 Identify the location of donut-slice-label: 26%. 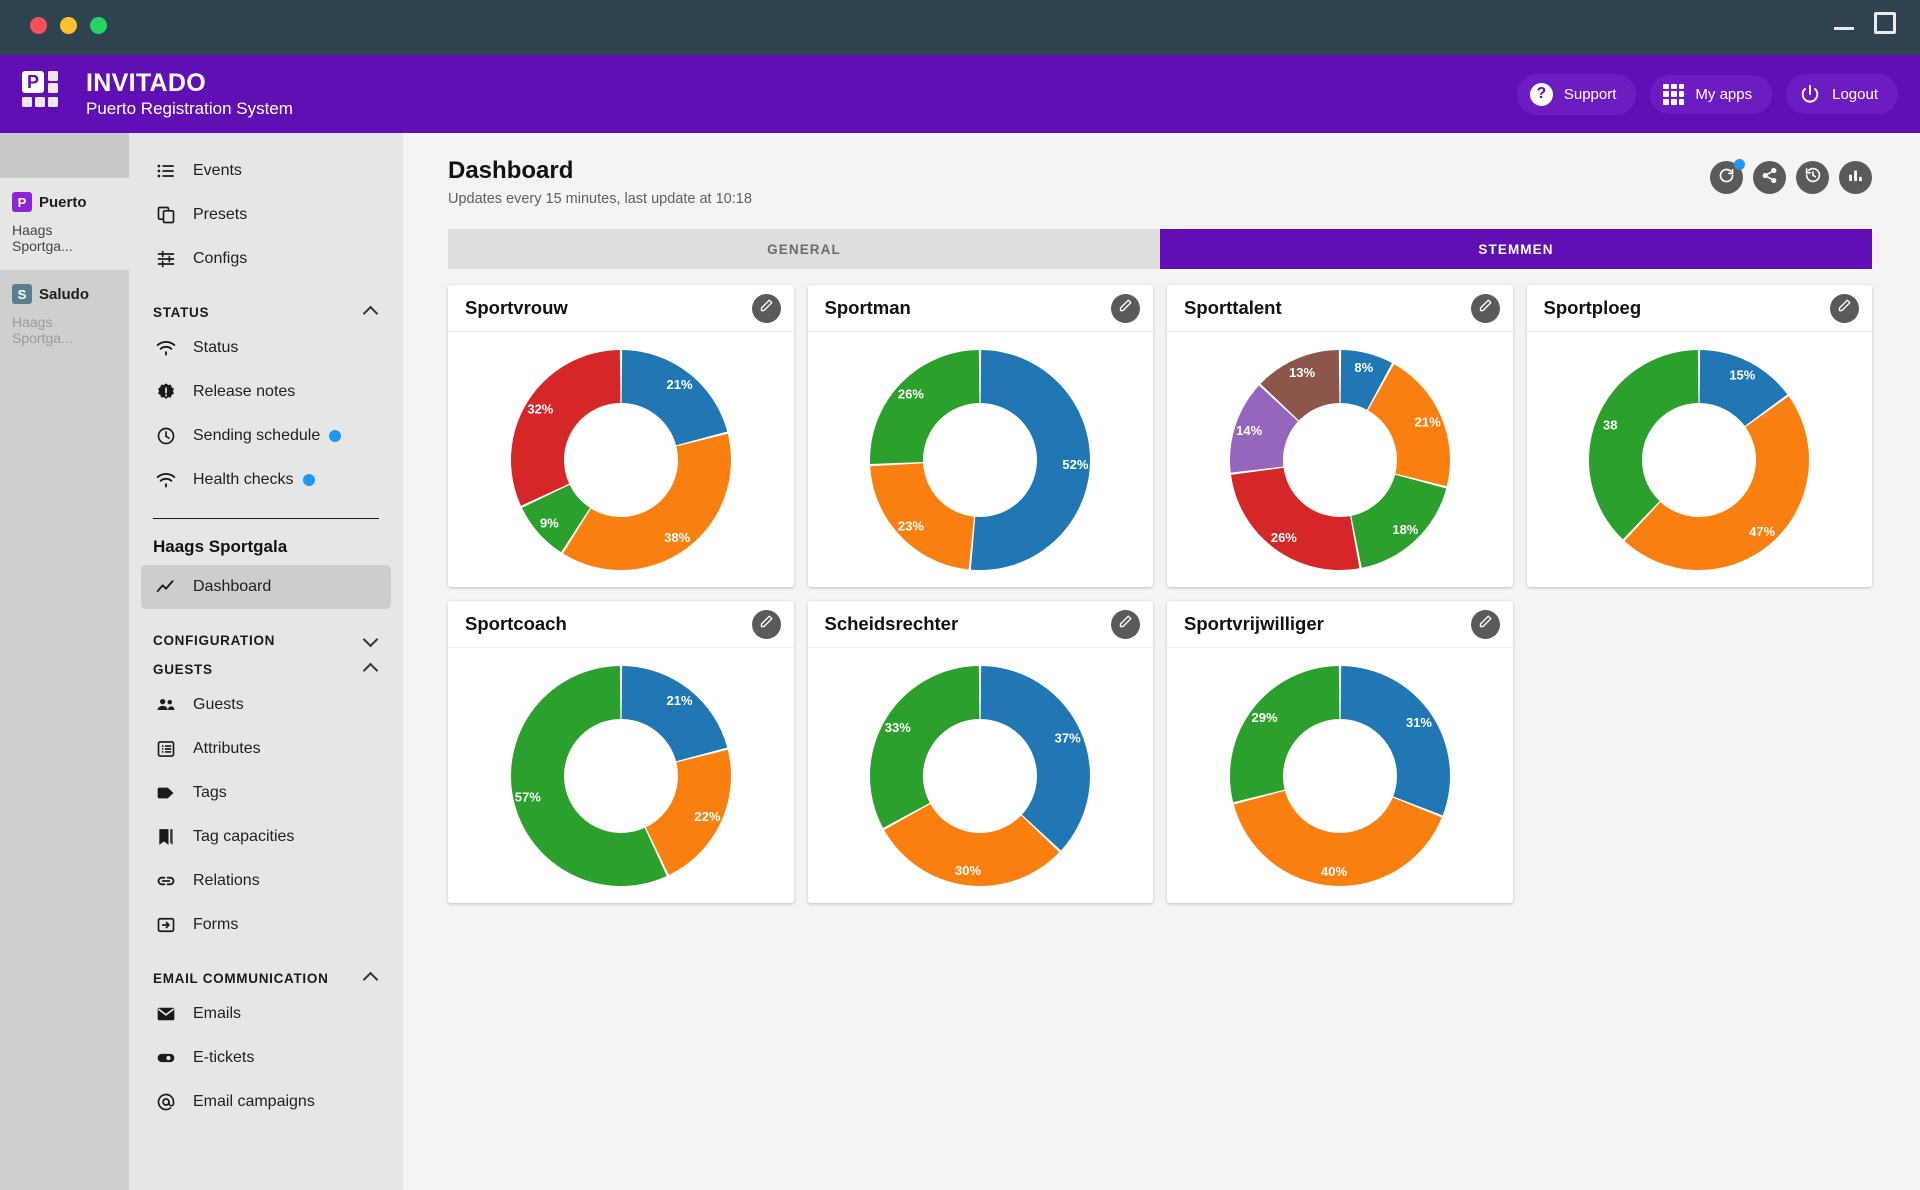
(1284, 536).